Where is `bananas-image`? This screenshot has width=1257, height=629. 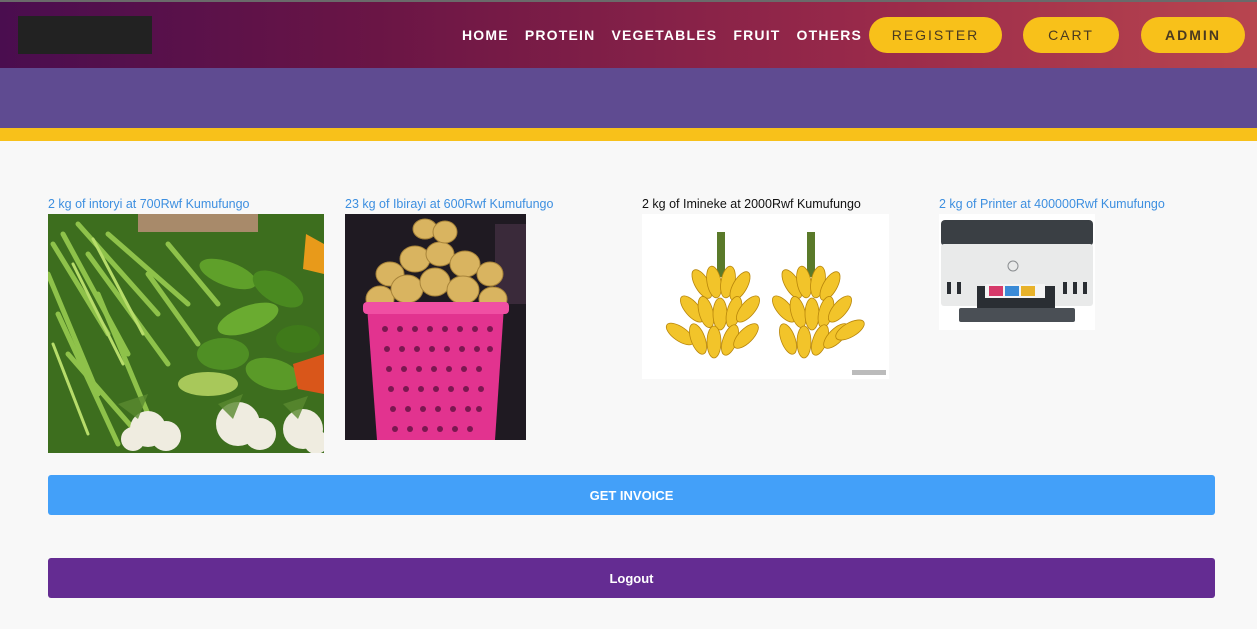 bananas-image is located at coordinates (765, 296).